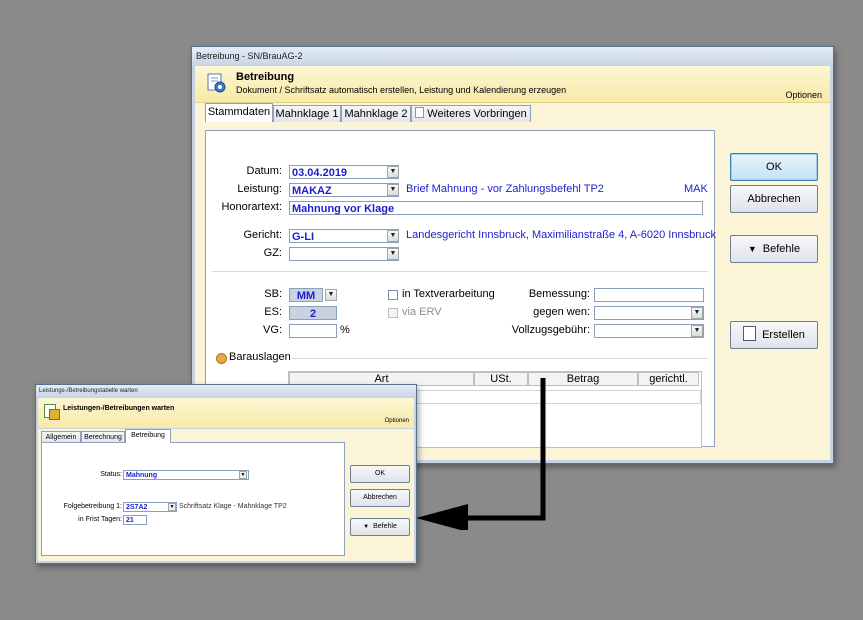 The height and width of the screenshot is (620, 863). I want to click on textverarbeitung-checkbox, so click(393, 295).